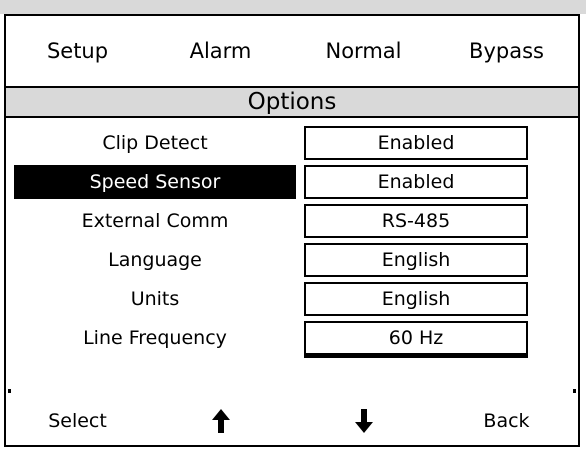  I want to click on option-label: External Comm, so click(155, 221).